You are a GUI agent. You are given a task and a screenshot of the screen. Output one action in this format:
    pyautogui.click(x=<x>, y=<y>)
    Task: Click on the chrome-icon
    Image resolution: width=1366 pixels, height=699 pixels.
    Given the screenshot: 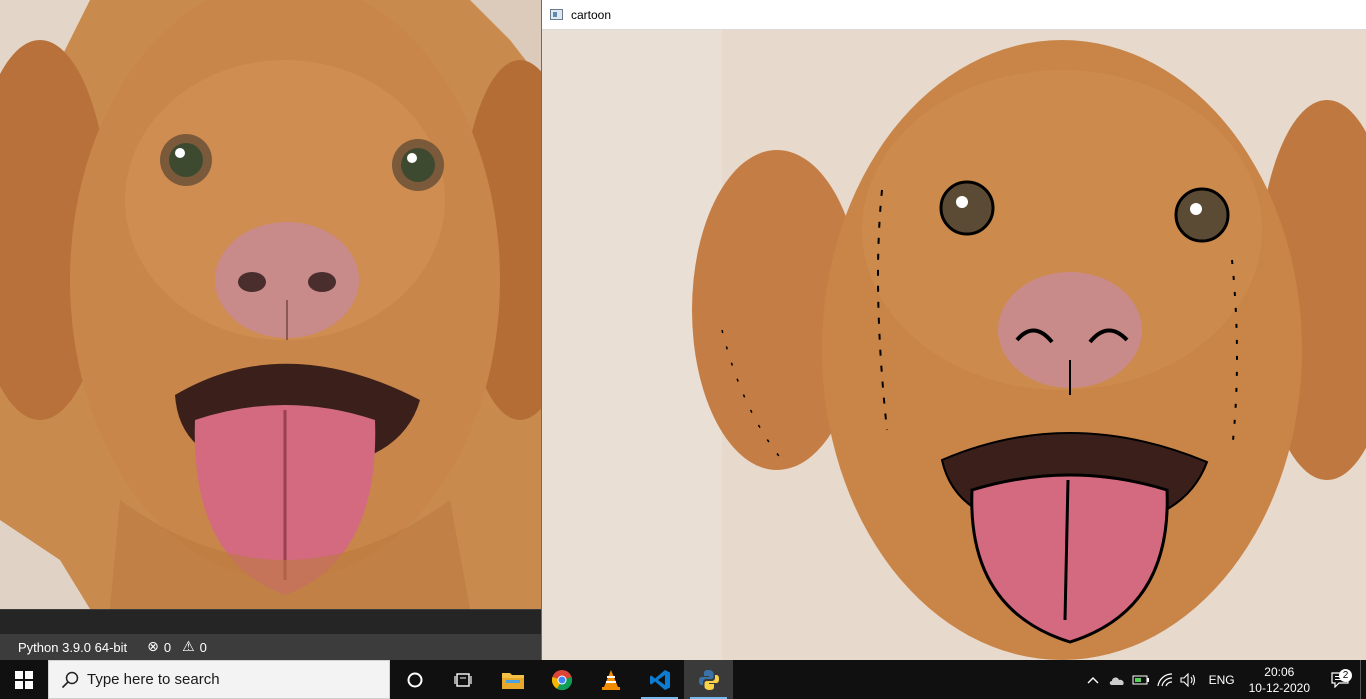 What is the action you would take?
    pyautogui.click(x=561, y=679)
    